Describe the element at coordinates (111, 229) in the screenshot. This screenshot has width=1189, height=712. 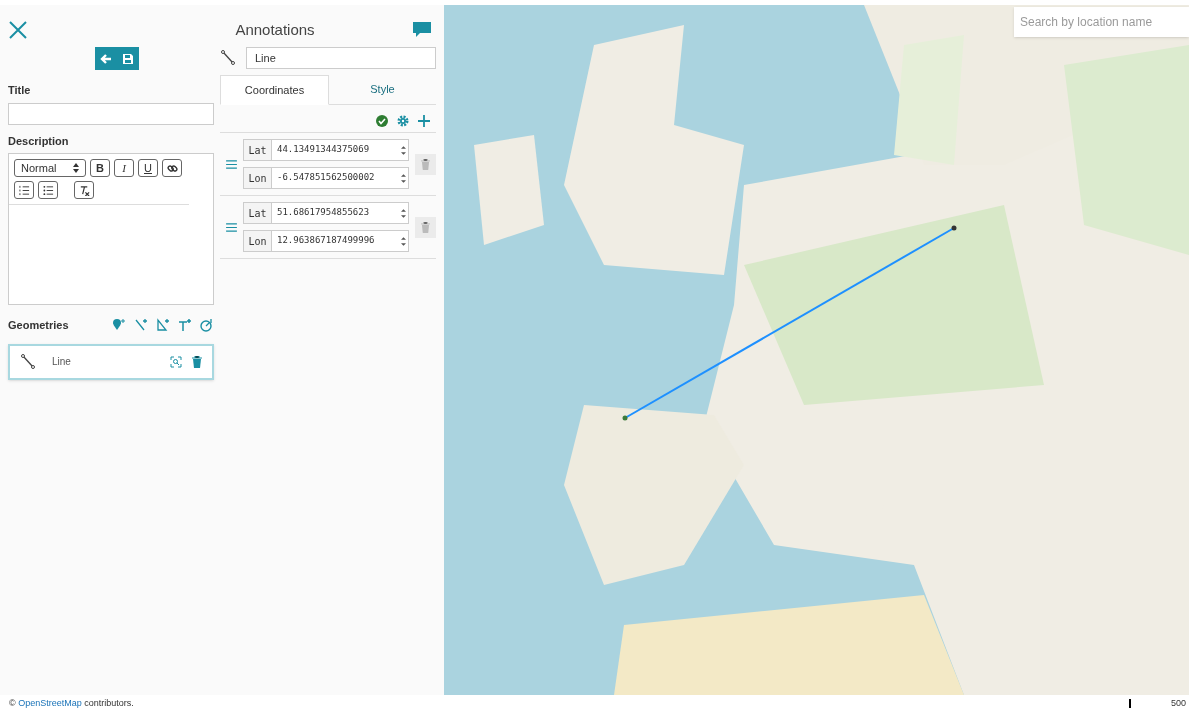
I see `rich-text-editor: Normal B I U` at that location.